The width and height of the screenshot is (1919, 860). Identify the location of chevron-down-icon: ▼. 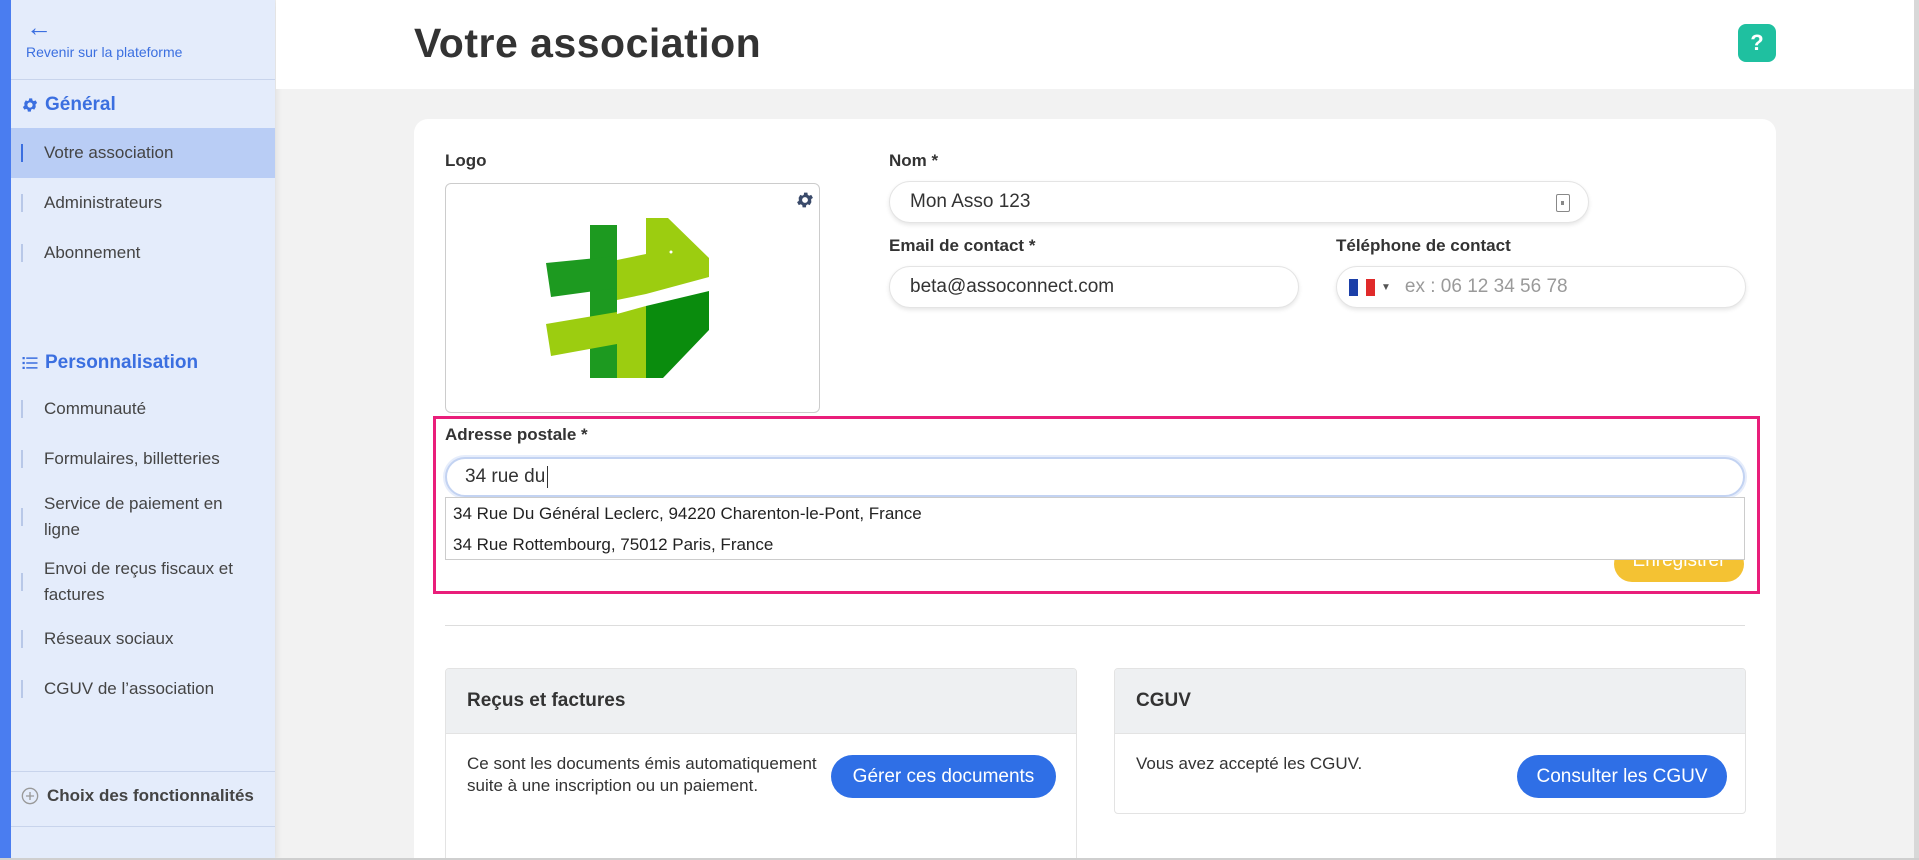
(1386, 287).